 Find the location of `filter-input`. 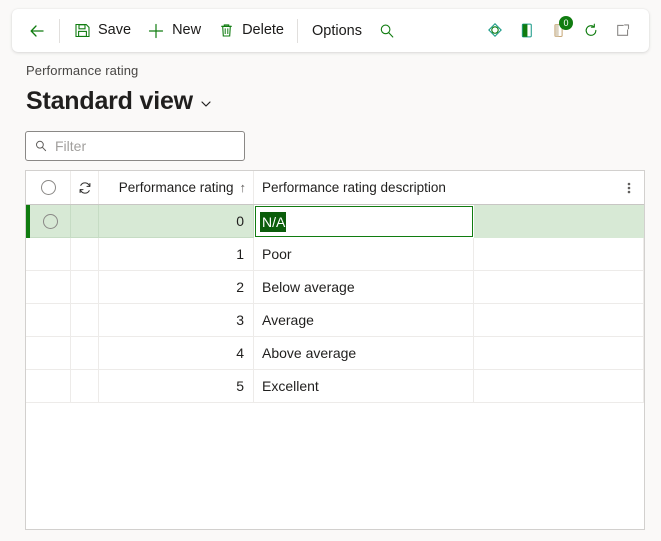

filter-input is located at coordinates (145, 146).